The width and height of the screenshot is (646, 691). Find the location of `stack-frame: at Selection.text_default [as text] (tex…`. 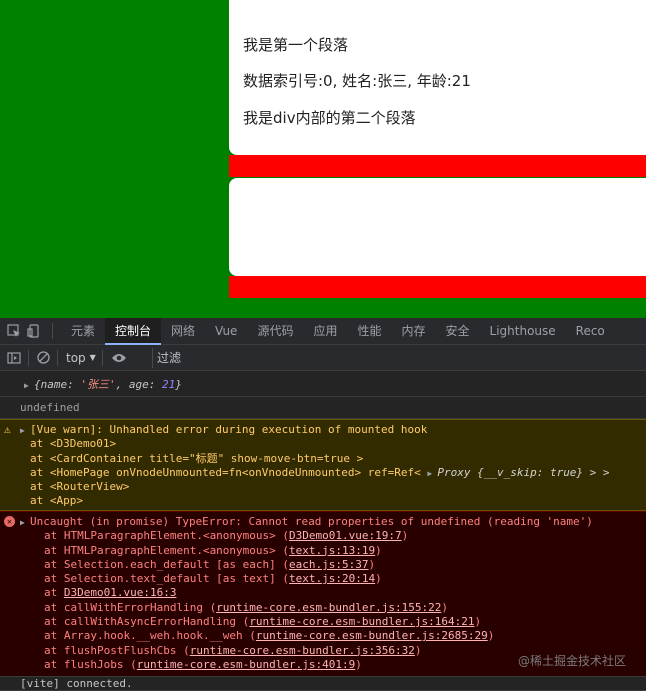

stack-frame: at Selection.text_default [as text] (tex… is located at coordinates (333, 579).